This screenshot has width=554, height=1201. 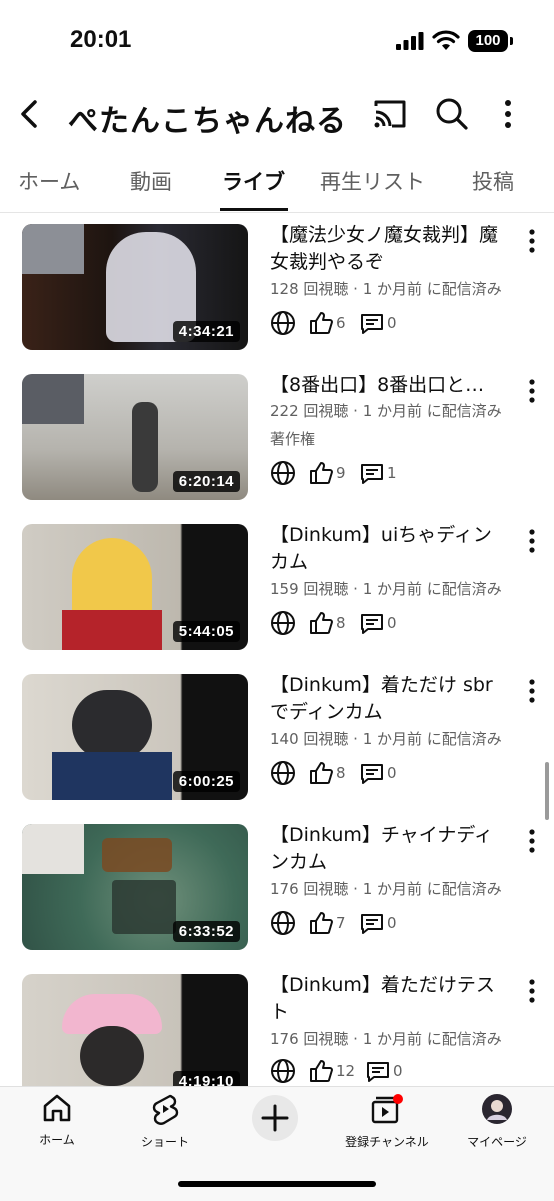 What do you see at coordinates (386, 289) in the screenshot?
I see `video-meta: 128 回視聴 · 1 か月前 に配信済み` at bounding box center [386, 289].